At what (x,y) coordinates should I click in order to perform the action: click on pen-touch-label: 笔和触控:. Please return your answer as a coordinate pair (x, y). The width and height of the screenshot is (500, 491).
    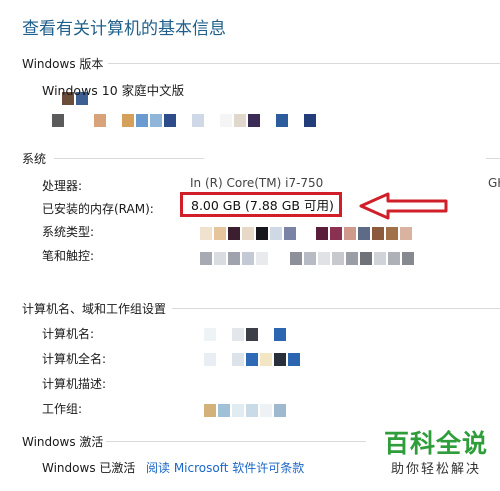
    Looking at the image, I should click on (68, 256).